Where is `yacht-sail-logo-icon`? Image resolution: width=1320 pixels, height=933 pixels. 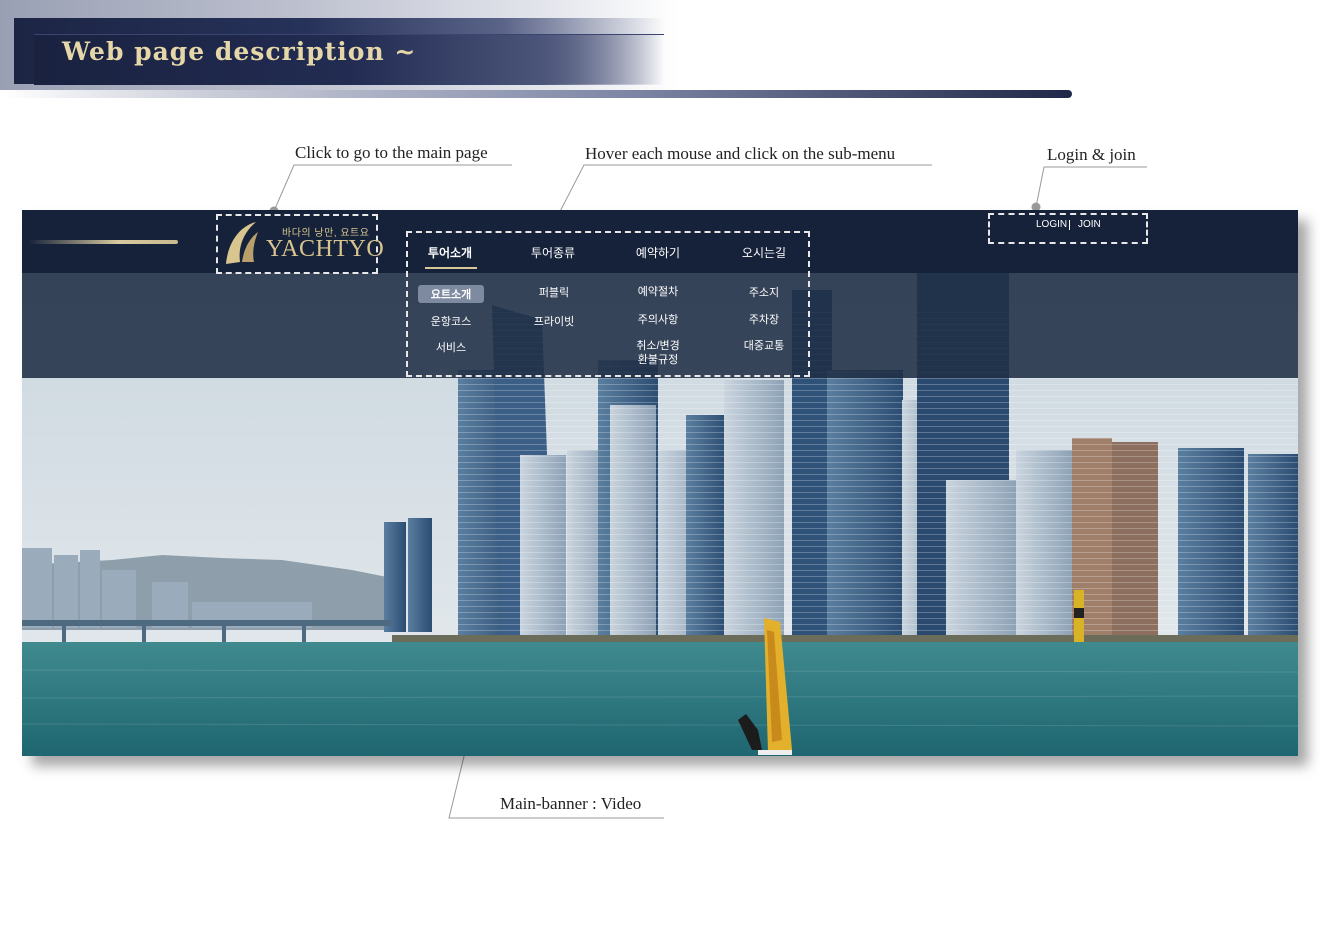 yacht-sail-logo-icon is located at coordinates (242, 242).